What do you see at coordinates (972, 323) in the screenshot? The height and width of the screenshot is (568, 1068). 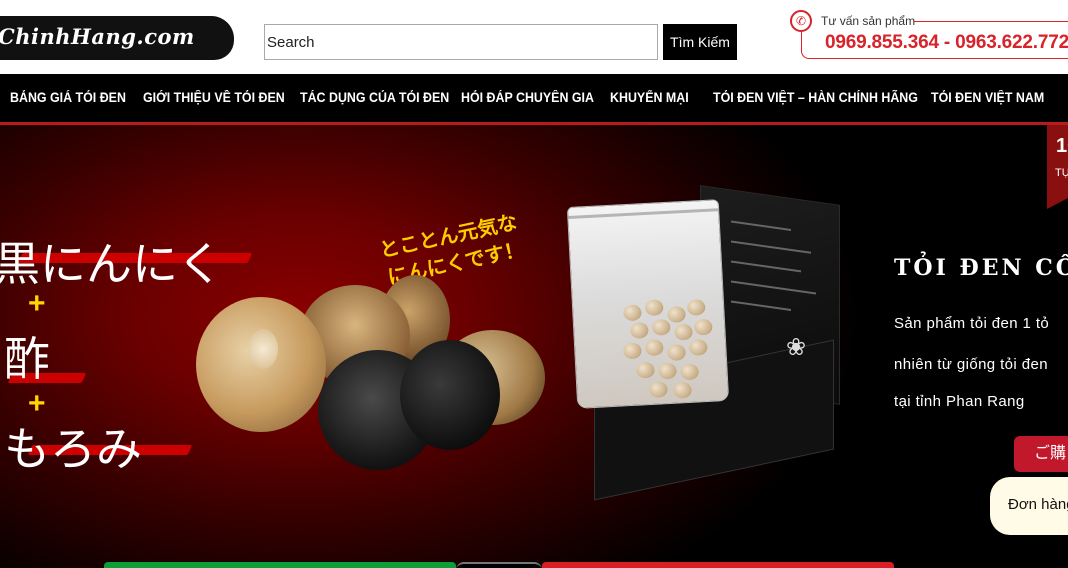 I see `hero-desc-line-1: Sản phẩm tỏi đen 1 tỏ` at bounding box center [972, 323].